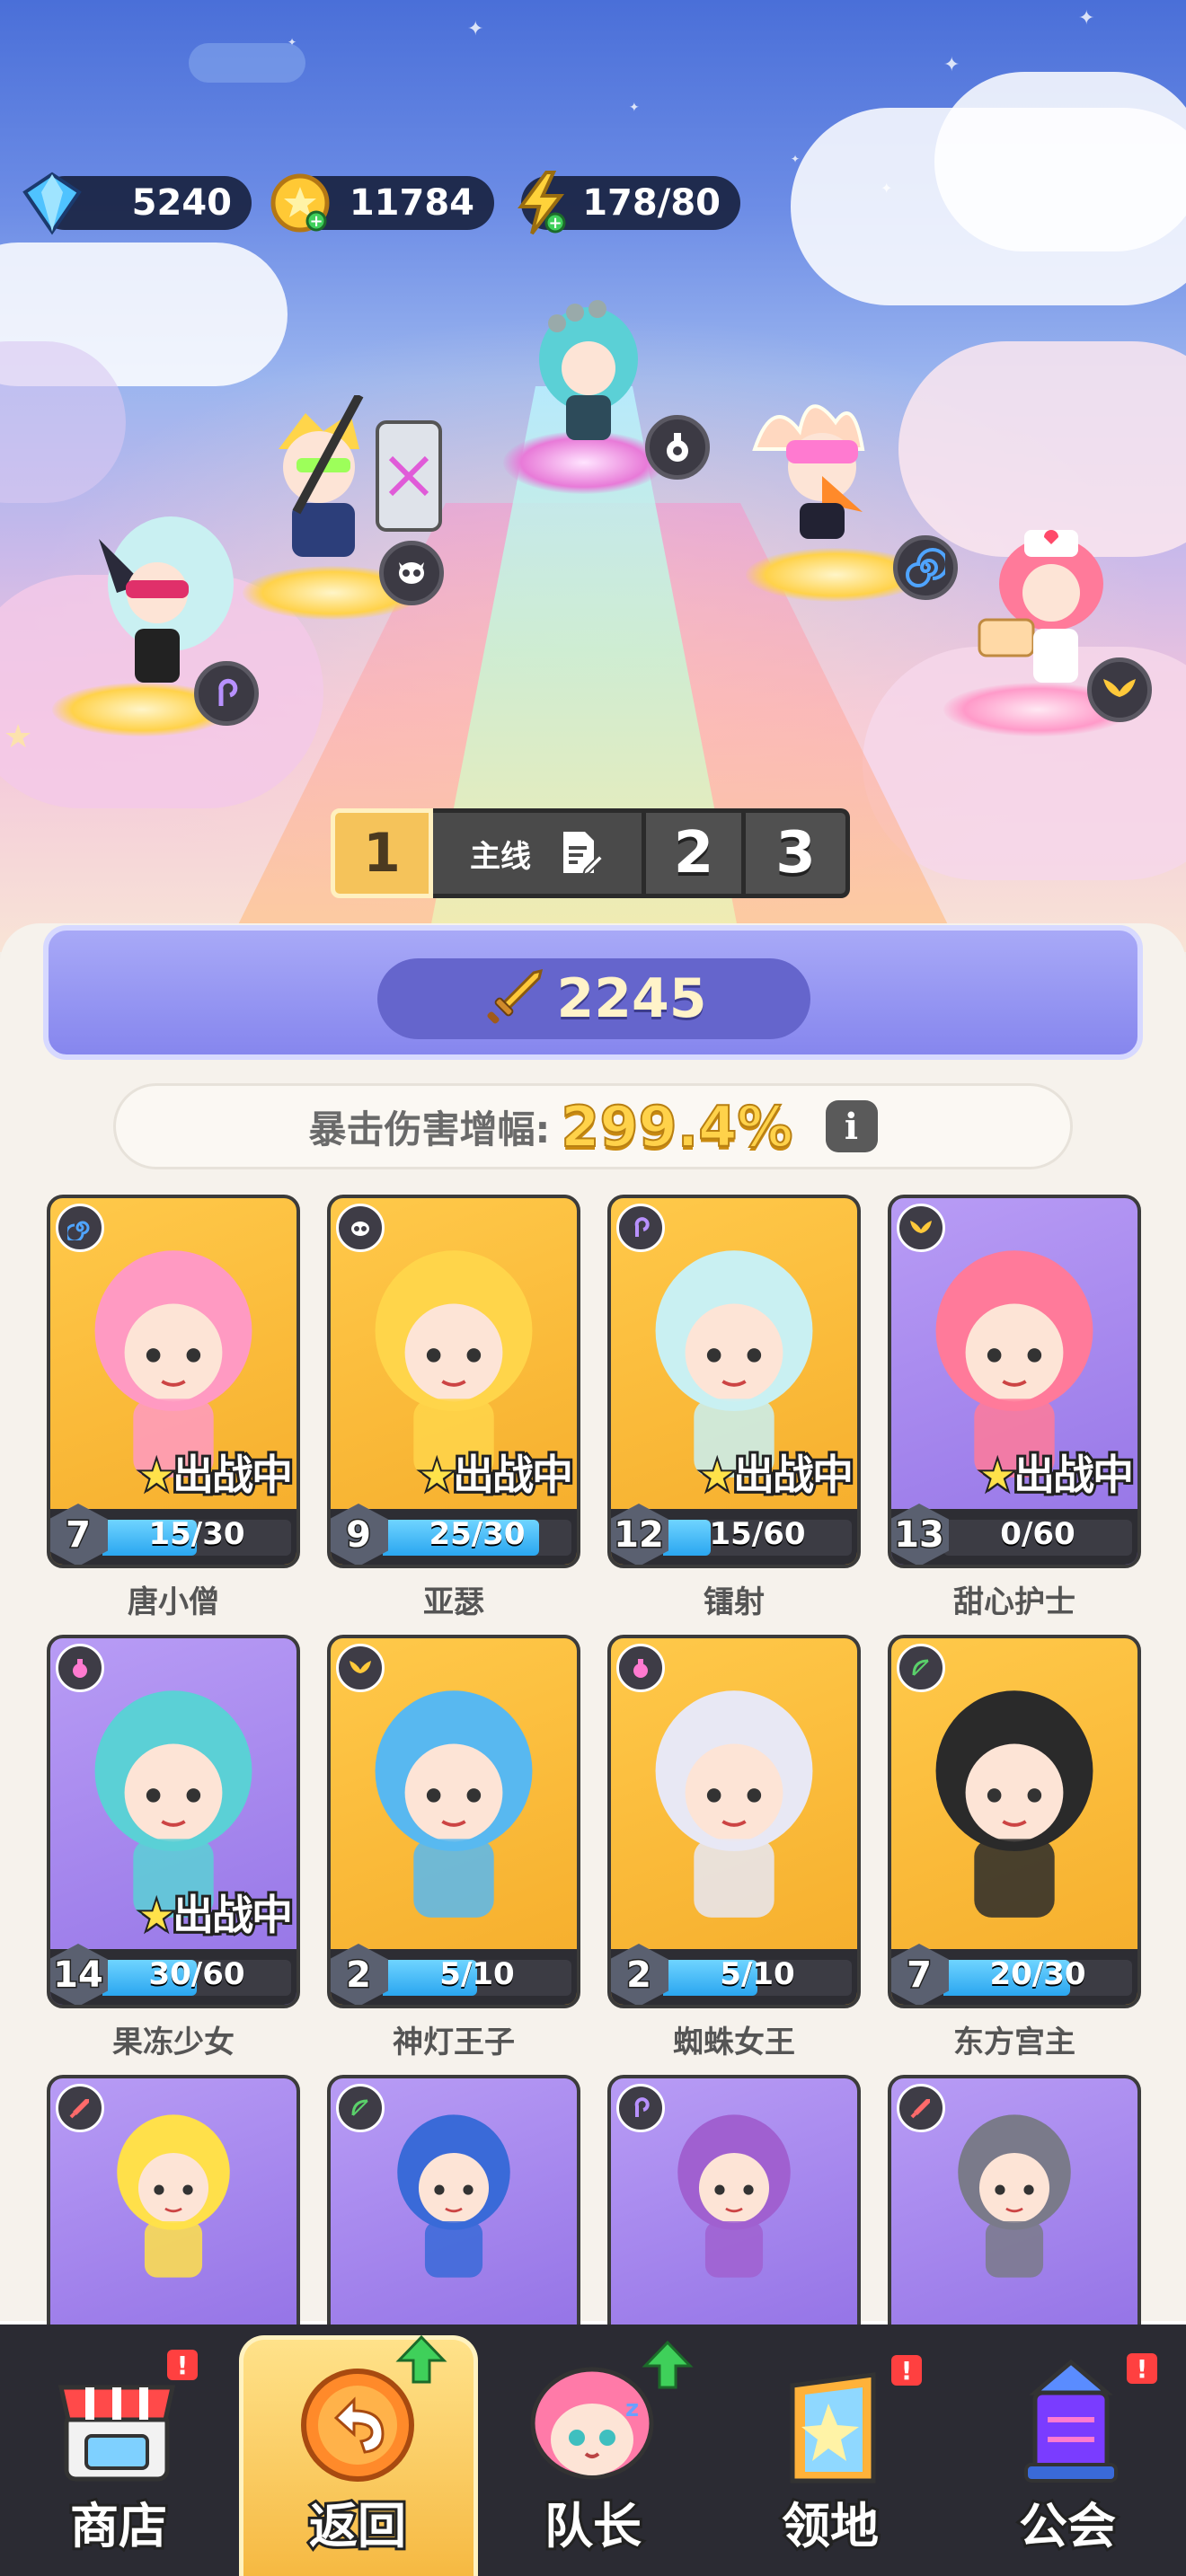  Describe the element at coordinates (734, 1602) in the screenshot. I see `hero-name: 镭射` at that location.